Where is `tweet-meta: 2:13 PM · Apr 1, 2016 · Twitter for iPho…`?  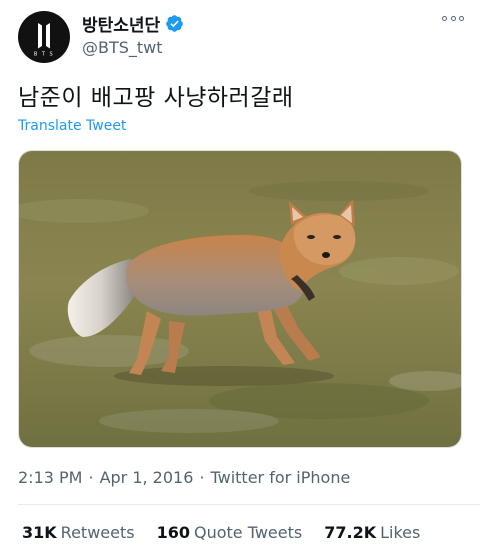
tweet-meta: 2:13 PM · Apr 1, 2016 · Twitter for iPho… is located at coordinates (184, 477).